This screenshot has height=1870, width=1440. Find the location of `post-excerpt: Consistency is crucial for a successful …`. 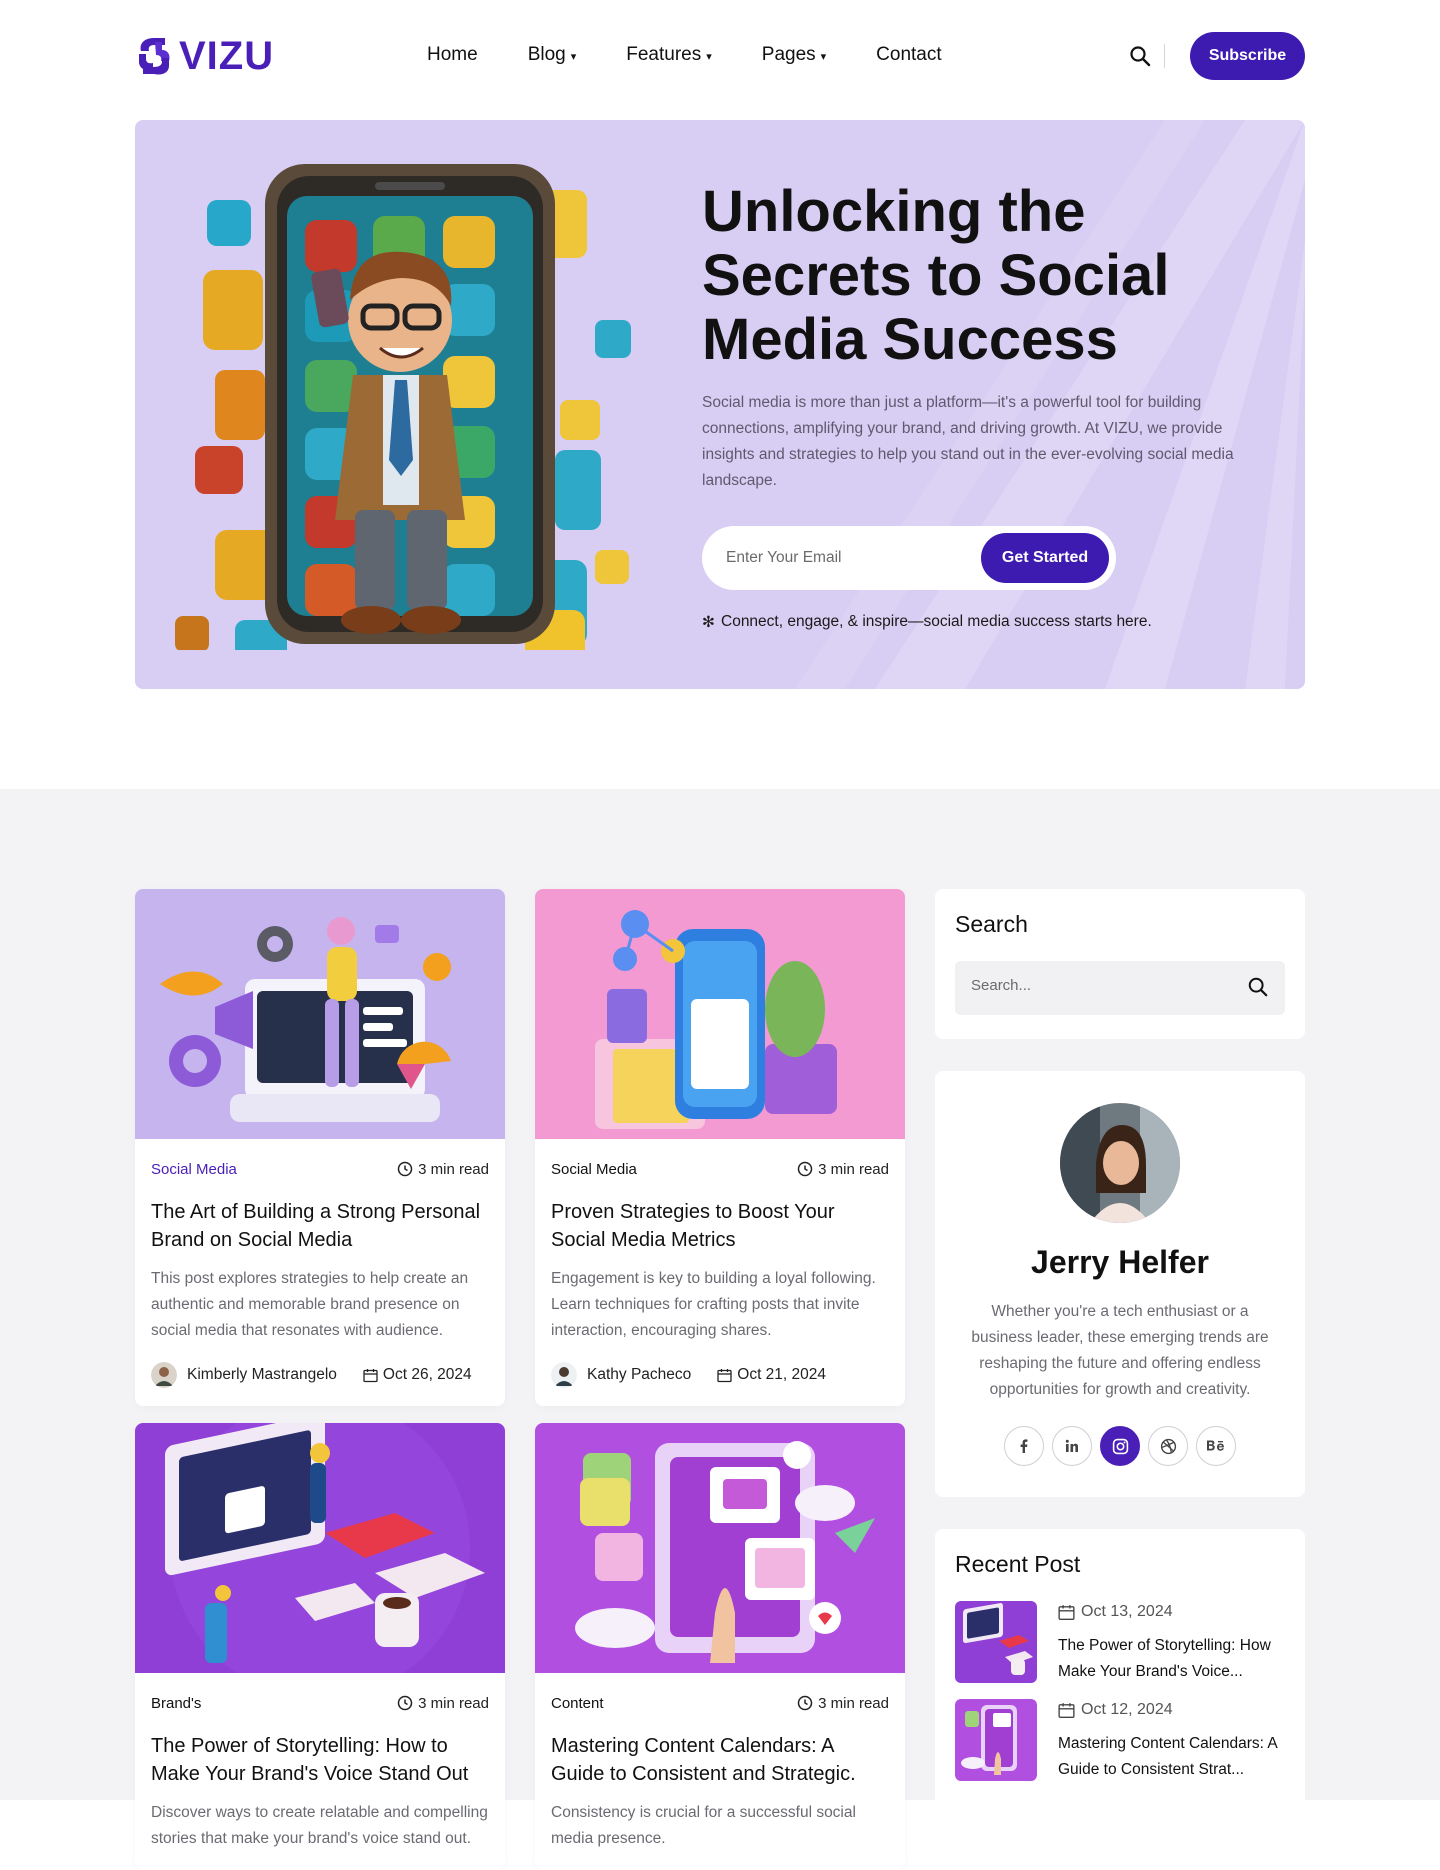

post-excerpt: Consistency is crucial for a successful … is located at coordinates (703, 1825).